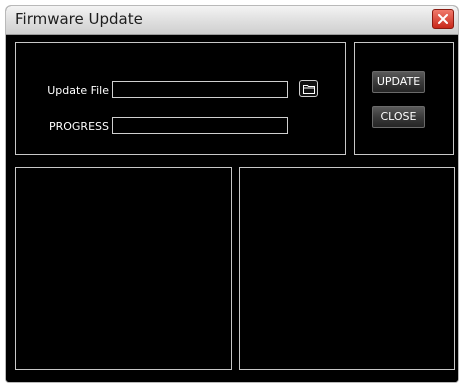 The height and width of the screenshot is (384, 463). I want to click on progress-label: PROGRESS, so click(78, 126).